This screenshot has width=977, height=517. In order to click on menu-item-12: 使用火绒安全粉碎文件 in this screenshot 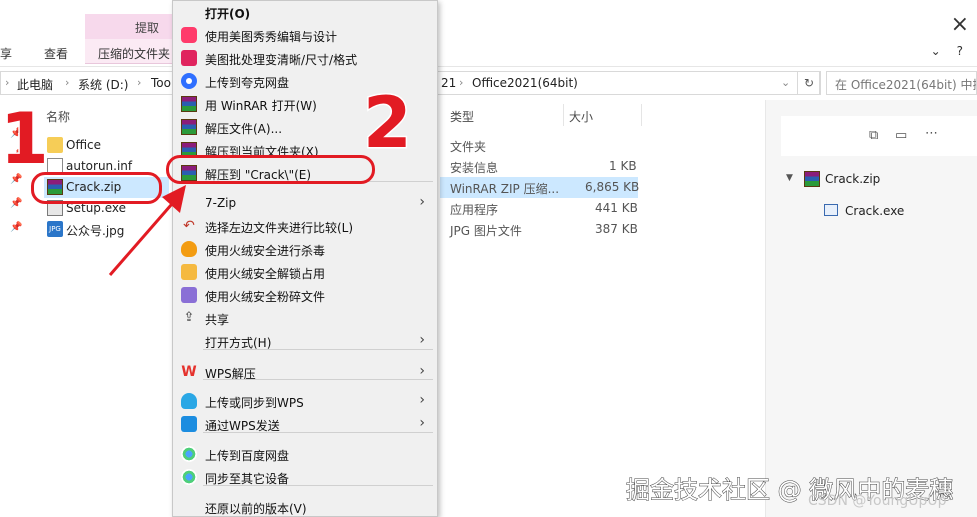, I will do `click(305, 295)`.